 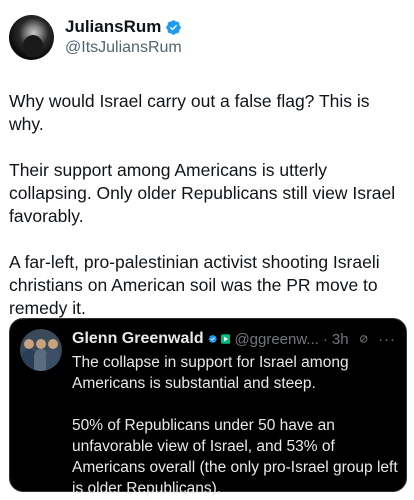 I want to click on grok-icon, so click(x=363, y=339).